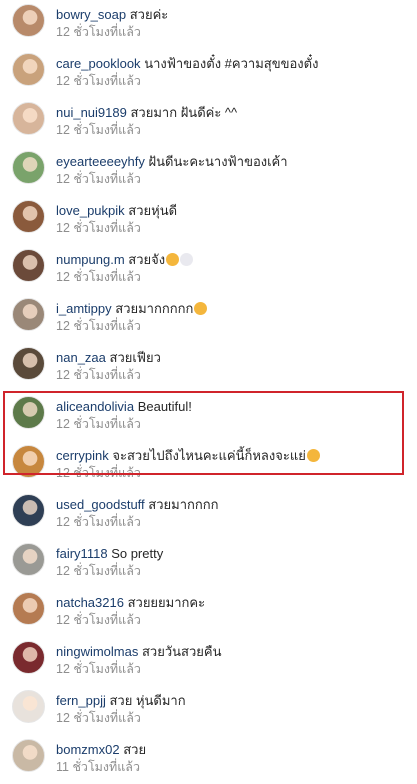 This screenshot has height=784, width=417. I want to click on comment-text-line: used_goodstuff สวยมากกกก, so click(231, 505).